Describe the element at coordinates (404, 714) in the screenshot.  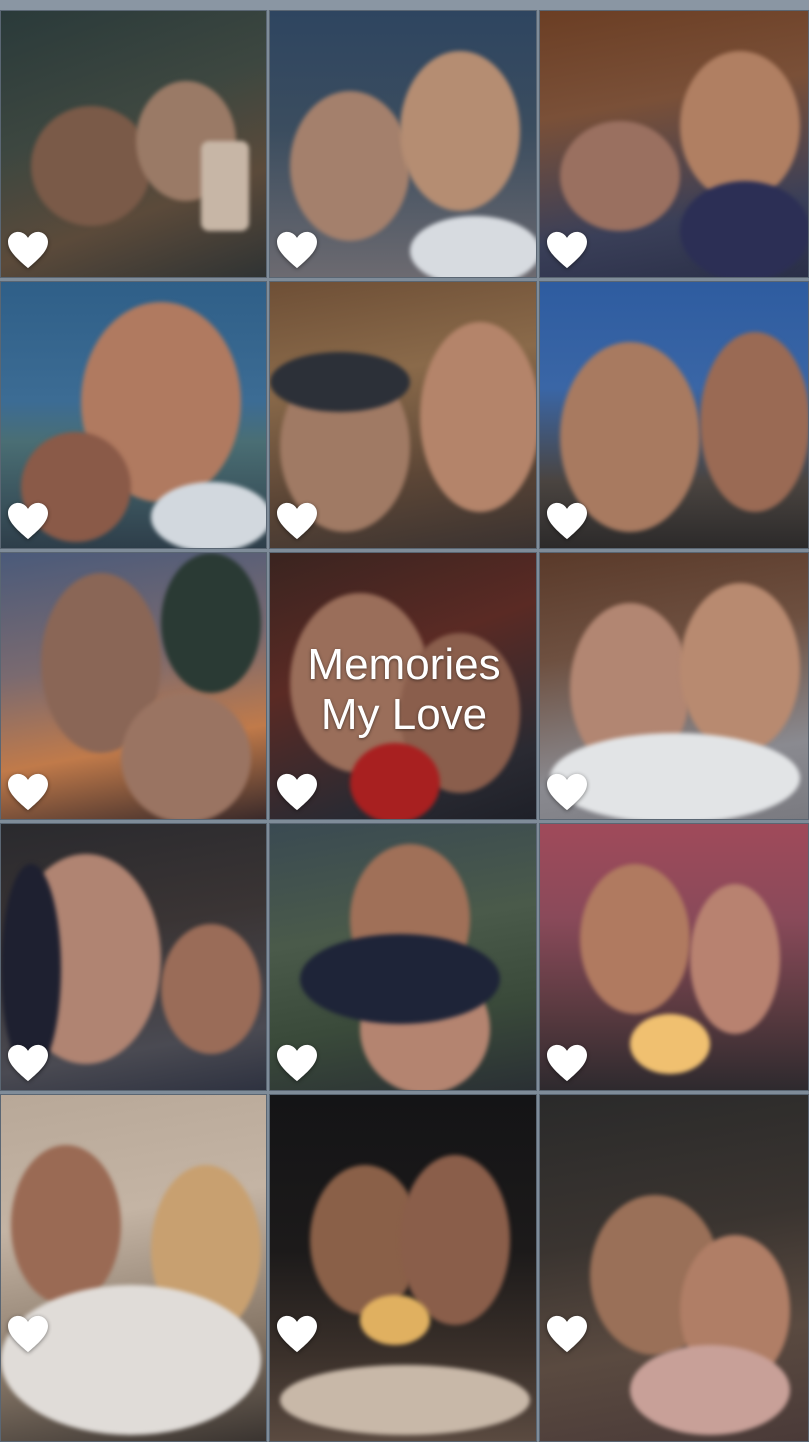
I see `title-line-2: My Love` at that location.